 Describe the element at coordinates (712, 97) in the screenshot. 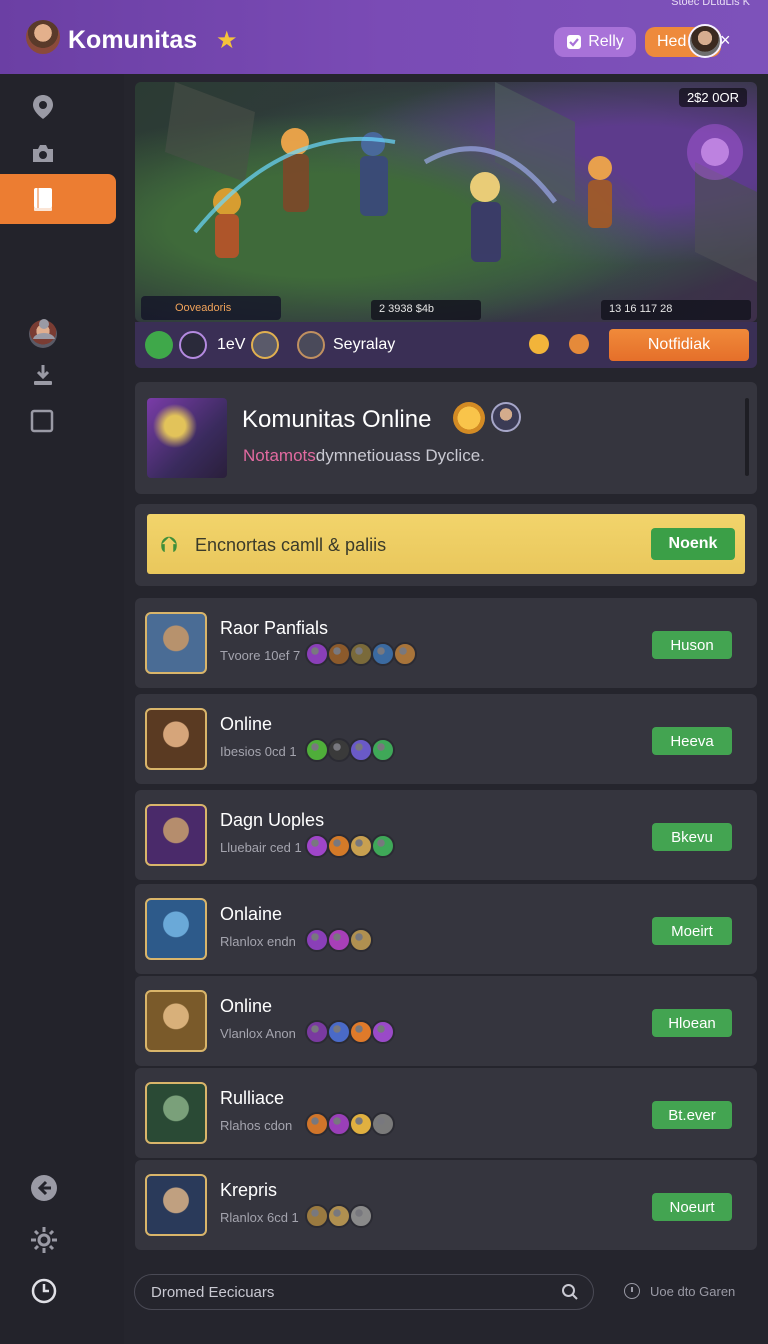

I see `hud-score: 2$2 0OR` at that location.